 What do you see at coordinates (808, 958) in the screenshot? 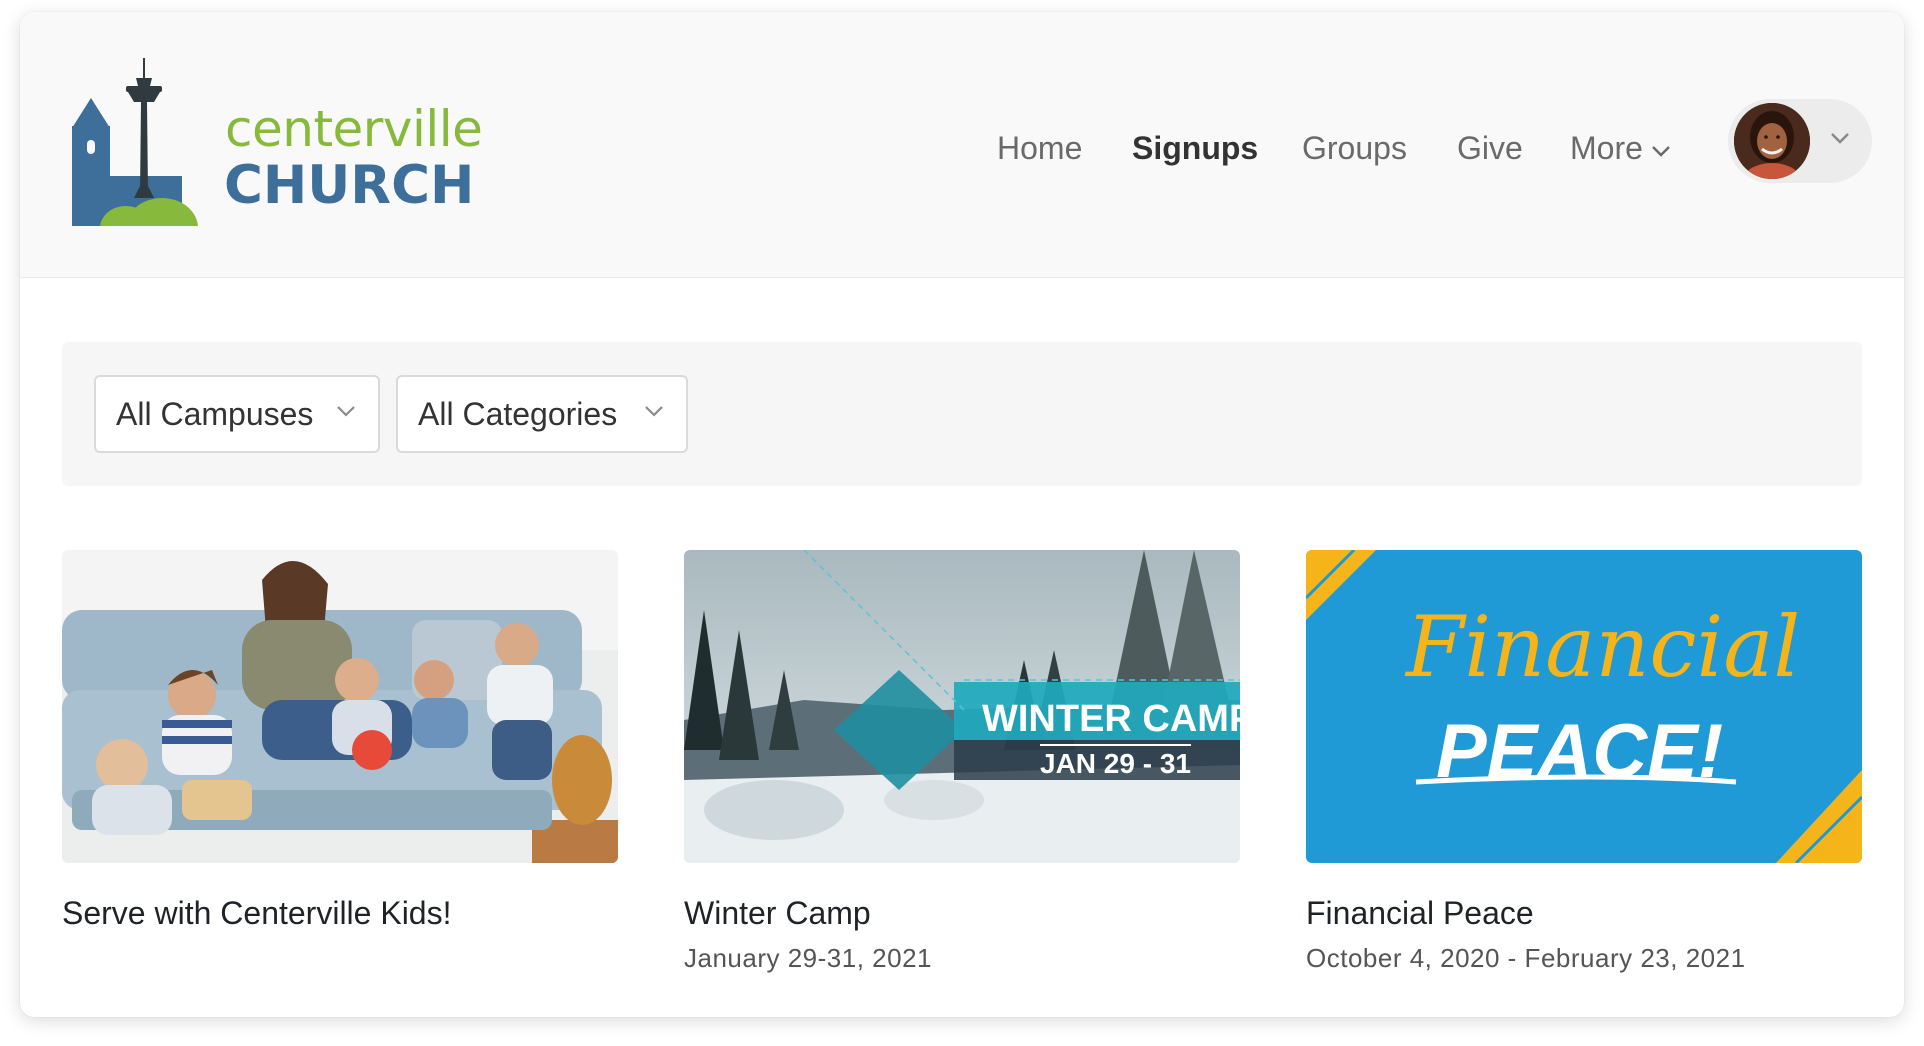
I see `card-date: January 29-31, 2021` at bounding box center [808, 958].